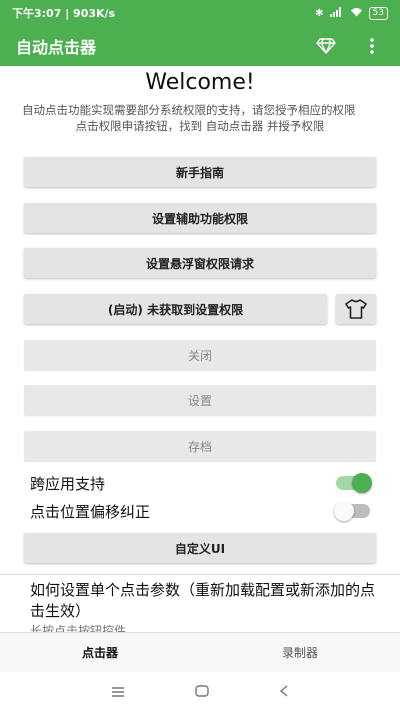  Describe the element at coordinates (319, 13) in the screenshot. I see `bluetooth-icon: ✱` at that location.